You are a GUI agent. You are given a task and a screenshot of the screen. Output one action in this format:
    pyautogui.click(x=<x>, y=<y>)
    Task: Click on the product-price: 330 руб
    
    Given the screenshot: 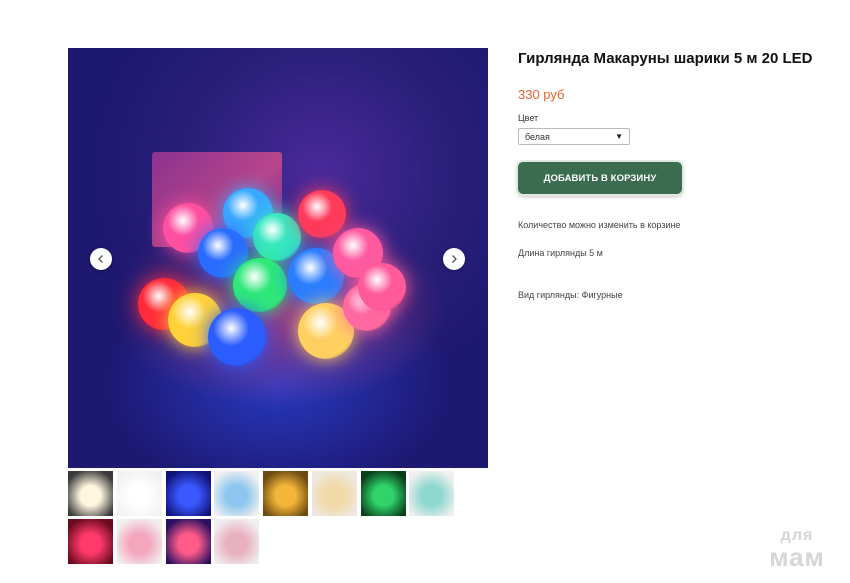 What is the action you would take?
    pyautogui.click(x=541, y=94)
    